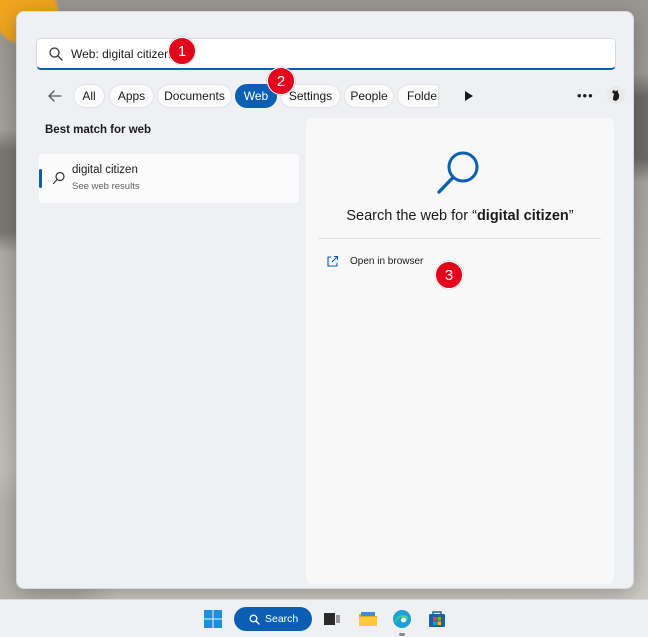  What do you see at coordinates (418, 96) in the screenshot?
I see `filter-chip-folders: Folde` at bounding box center [418, 96].